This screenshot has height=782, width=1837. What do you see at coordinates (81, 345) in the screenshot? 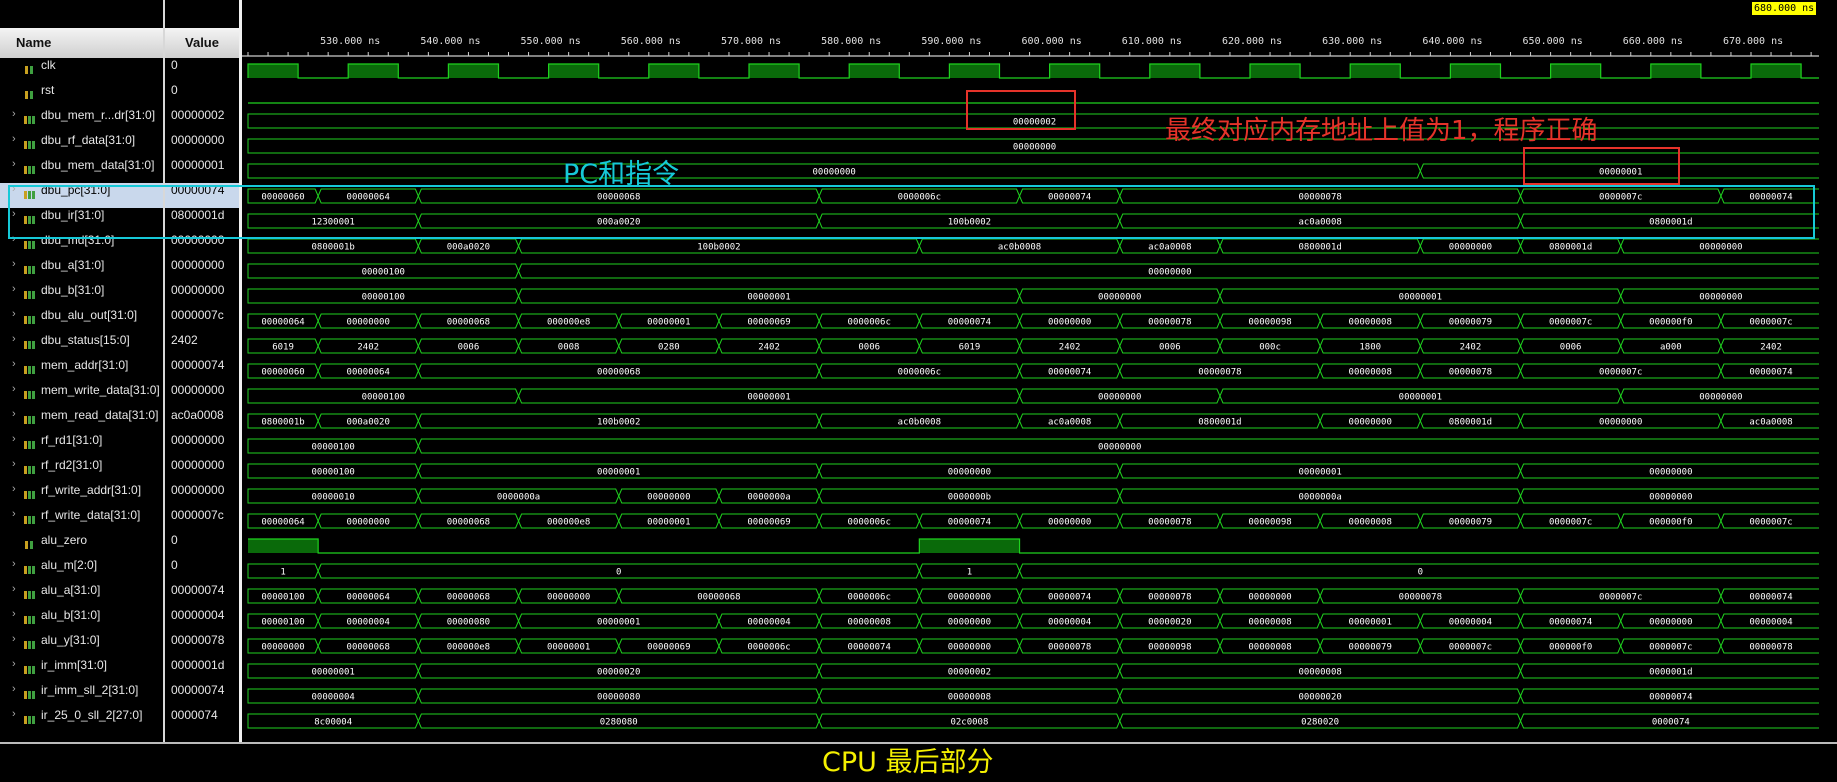
I see `signal-row: › dbu_status[15:0]` at bounding box center [81, 345].